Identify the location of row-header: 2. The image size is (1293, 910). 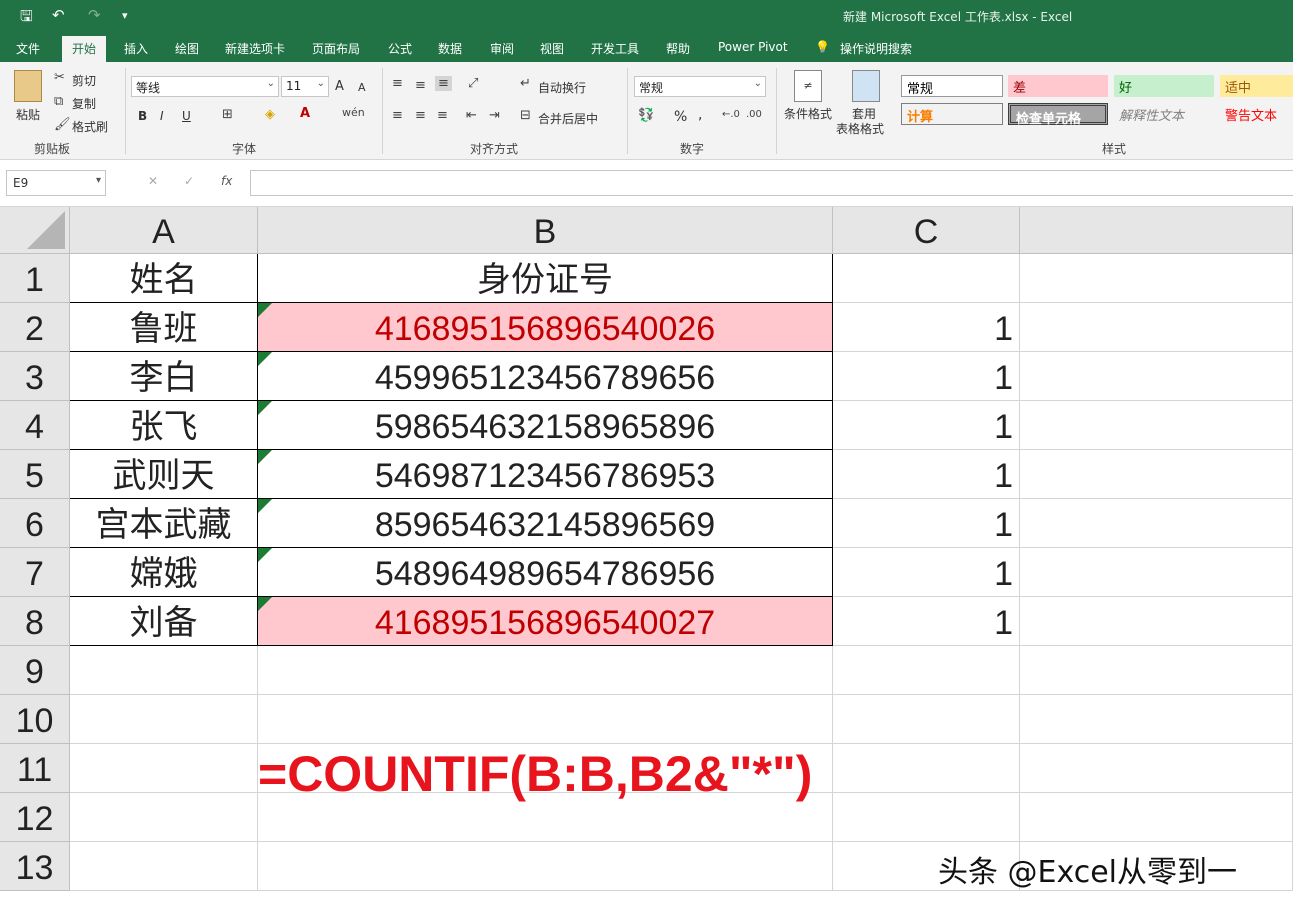
(35, 327).